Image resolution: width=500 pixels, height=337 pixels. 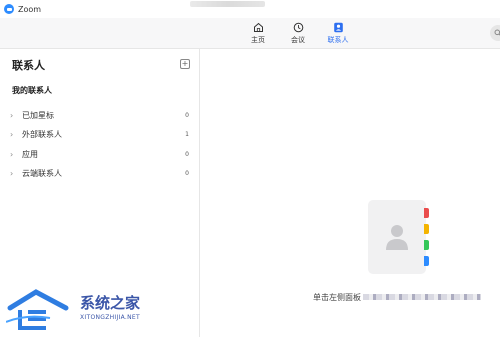 I want to click on search-button, so click(x=495, y=33).